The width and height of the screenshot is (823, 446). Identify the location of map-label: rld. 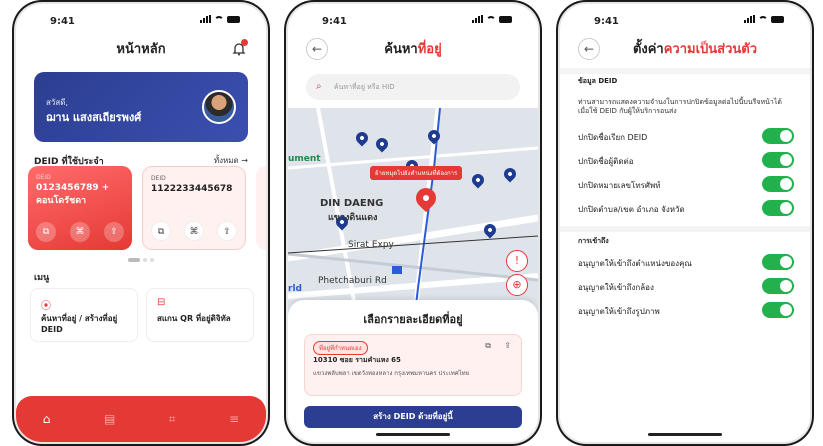
(295, 289).